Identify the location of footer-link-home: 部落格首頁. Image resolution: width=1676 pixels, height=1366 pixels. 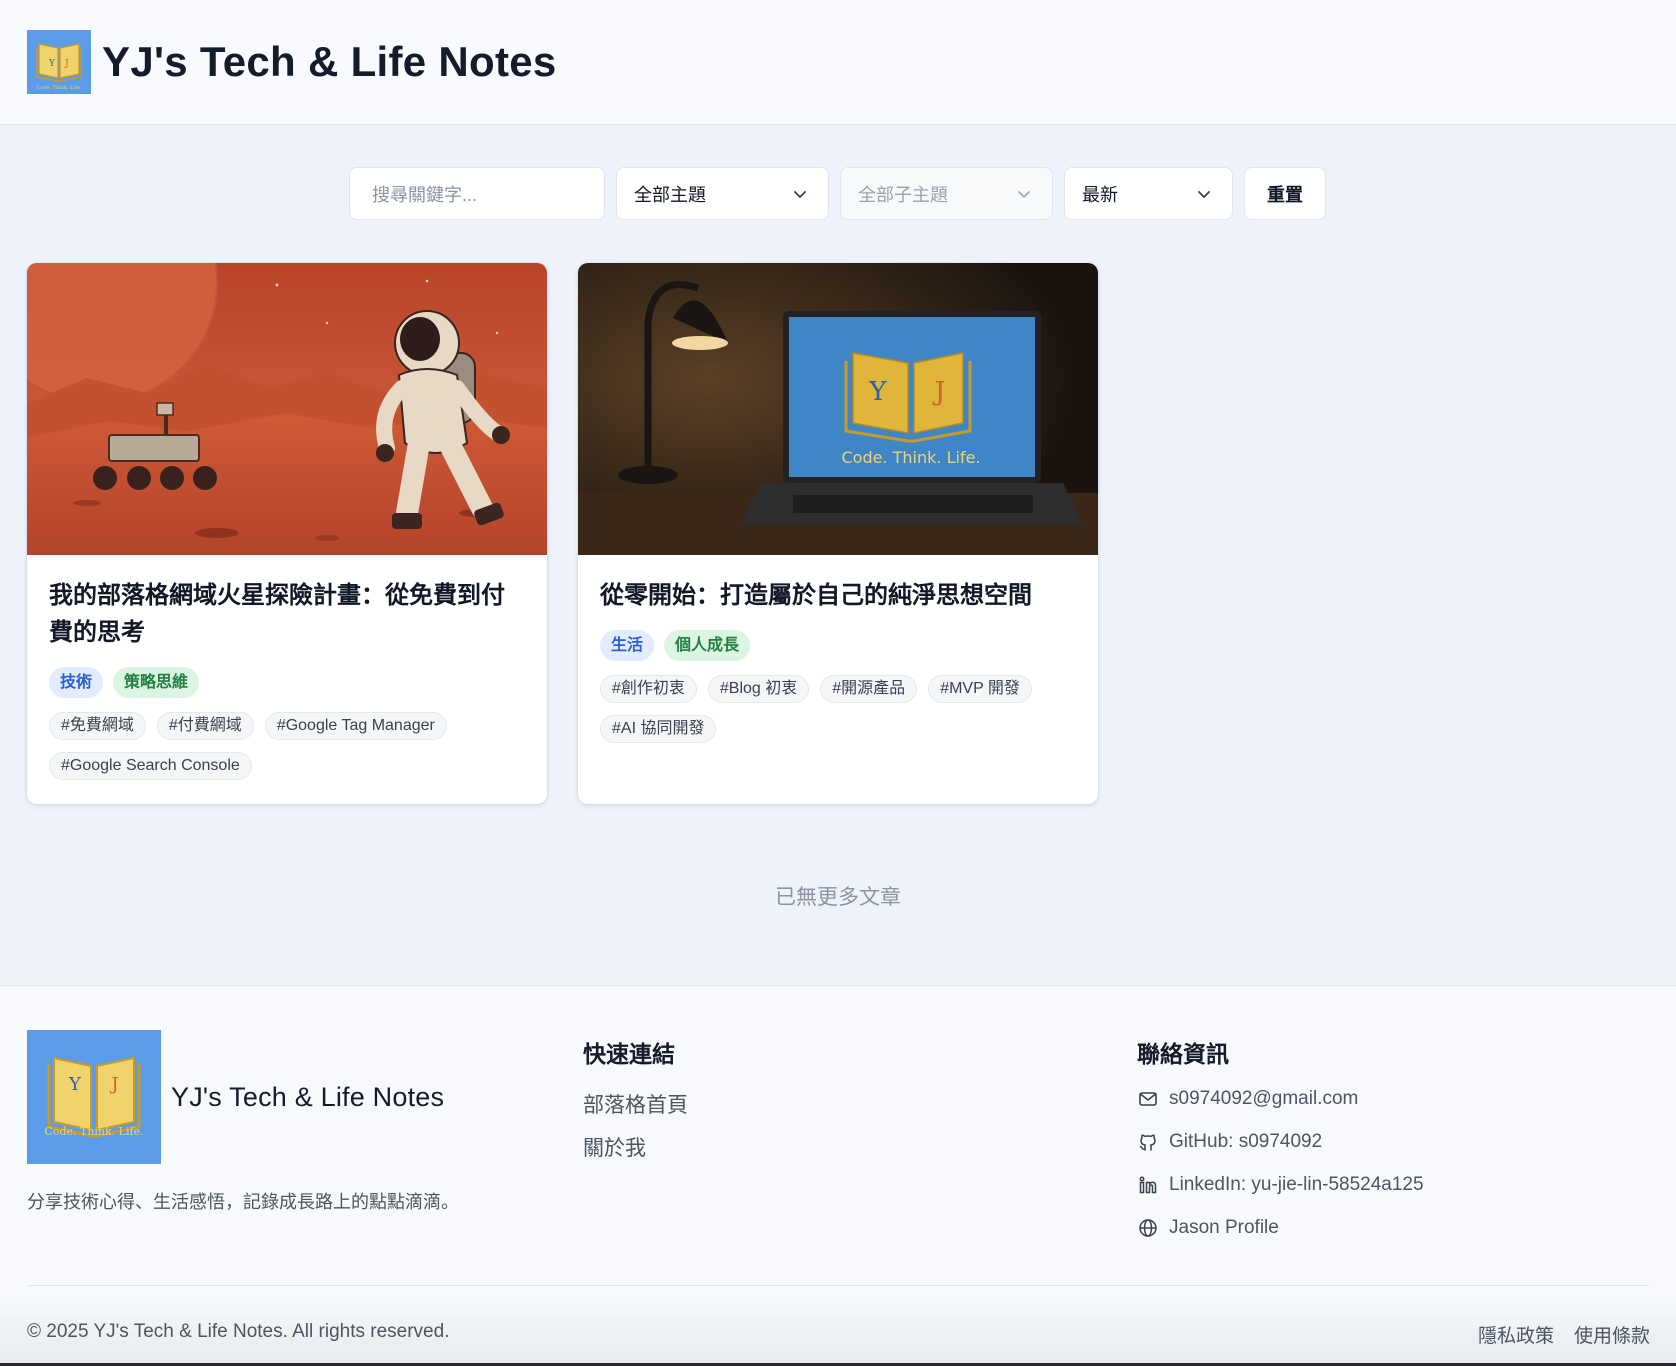
(635, 1104).